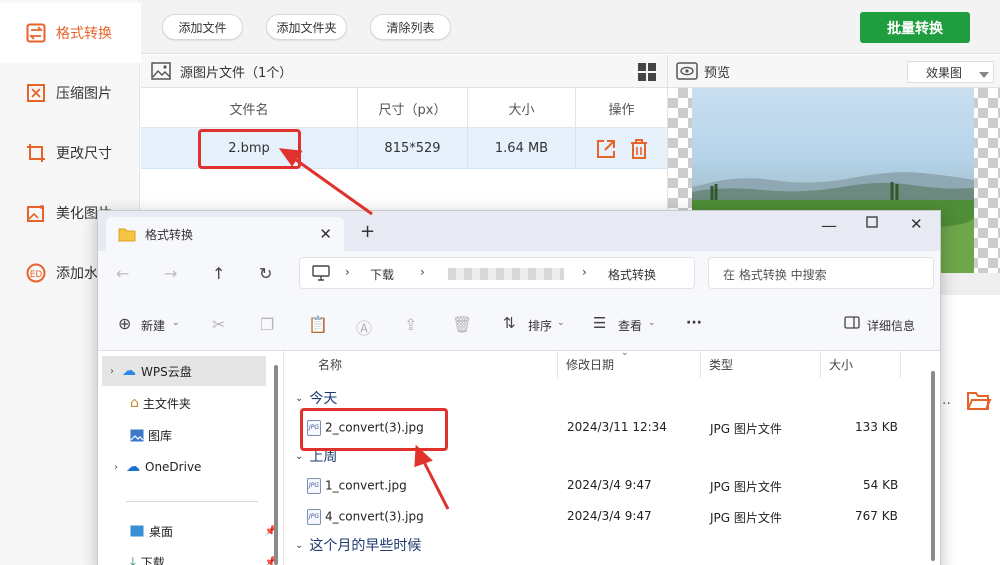  What do you see at coordinates (84, 34) in the screenshot?
I see `sidebar-item-label: 格式转换` at bounding box center [84, 34].